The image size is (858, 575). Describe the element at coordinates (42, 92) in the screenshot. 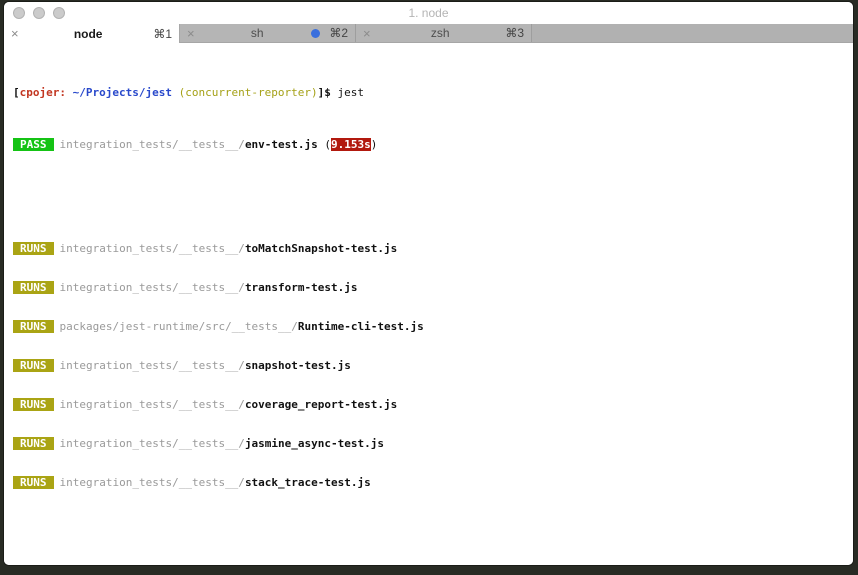

I see `prompt-user: cpojer:` at that location.